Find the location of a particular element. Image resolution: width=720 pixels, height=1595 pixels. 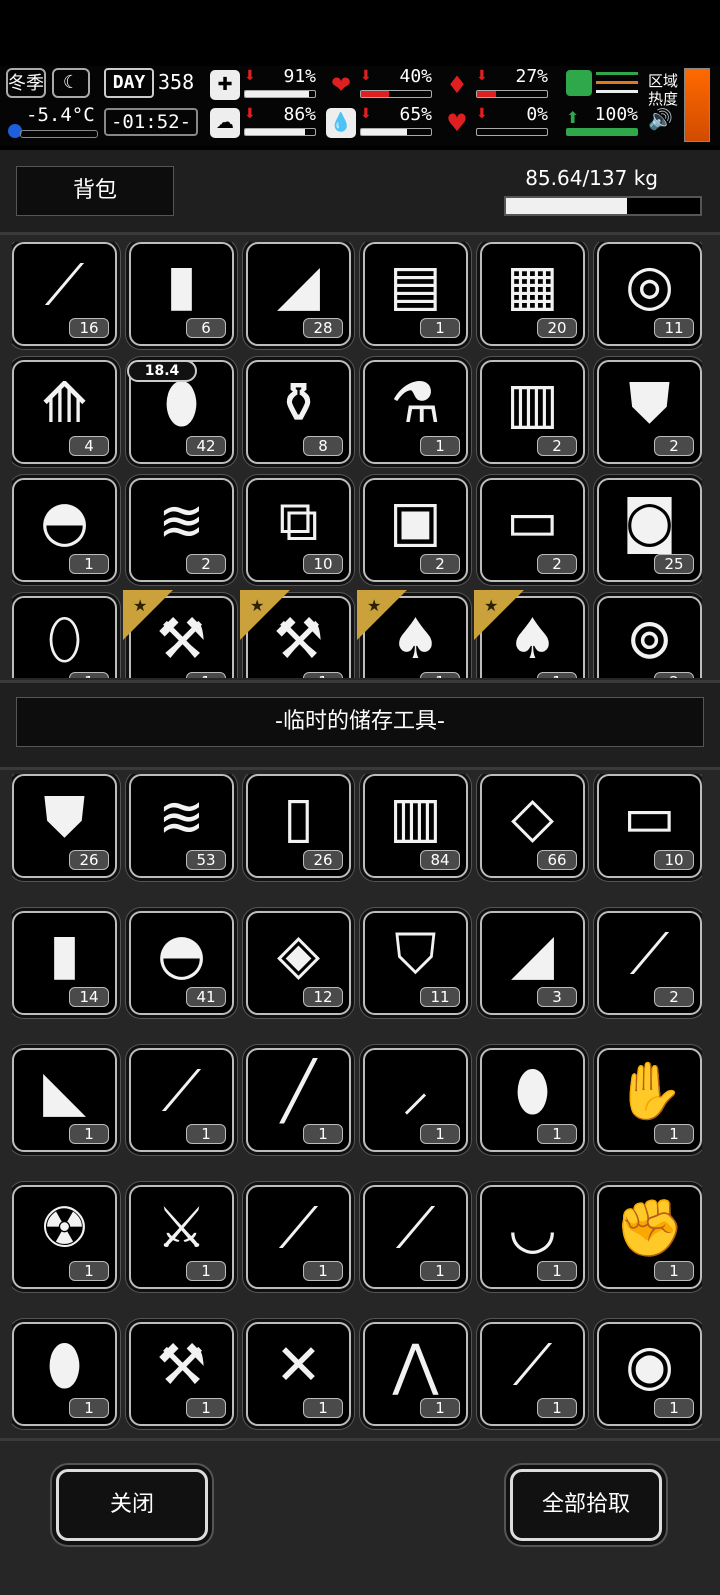

item-count: 12 is located at coordinates (323, 997).